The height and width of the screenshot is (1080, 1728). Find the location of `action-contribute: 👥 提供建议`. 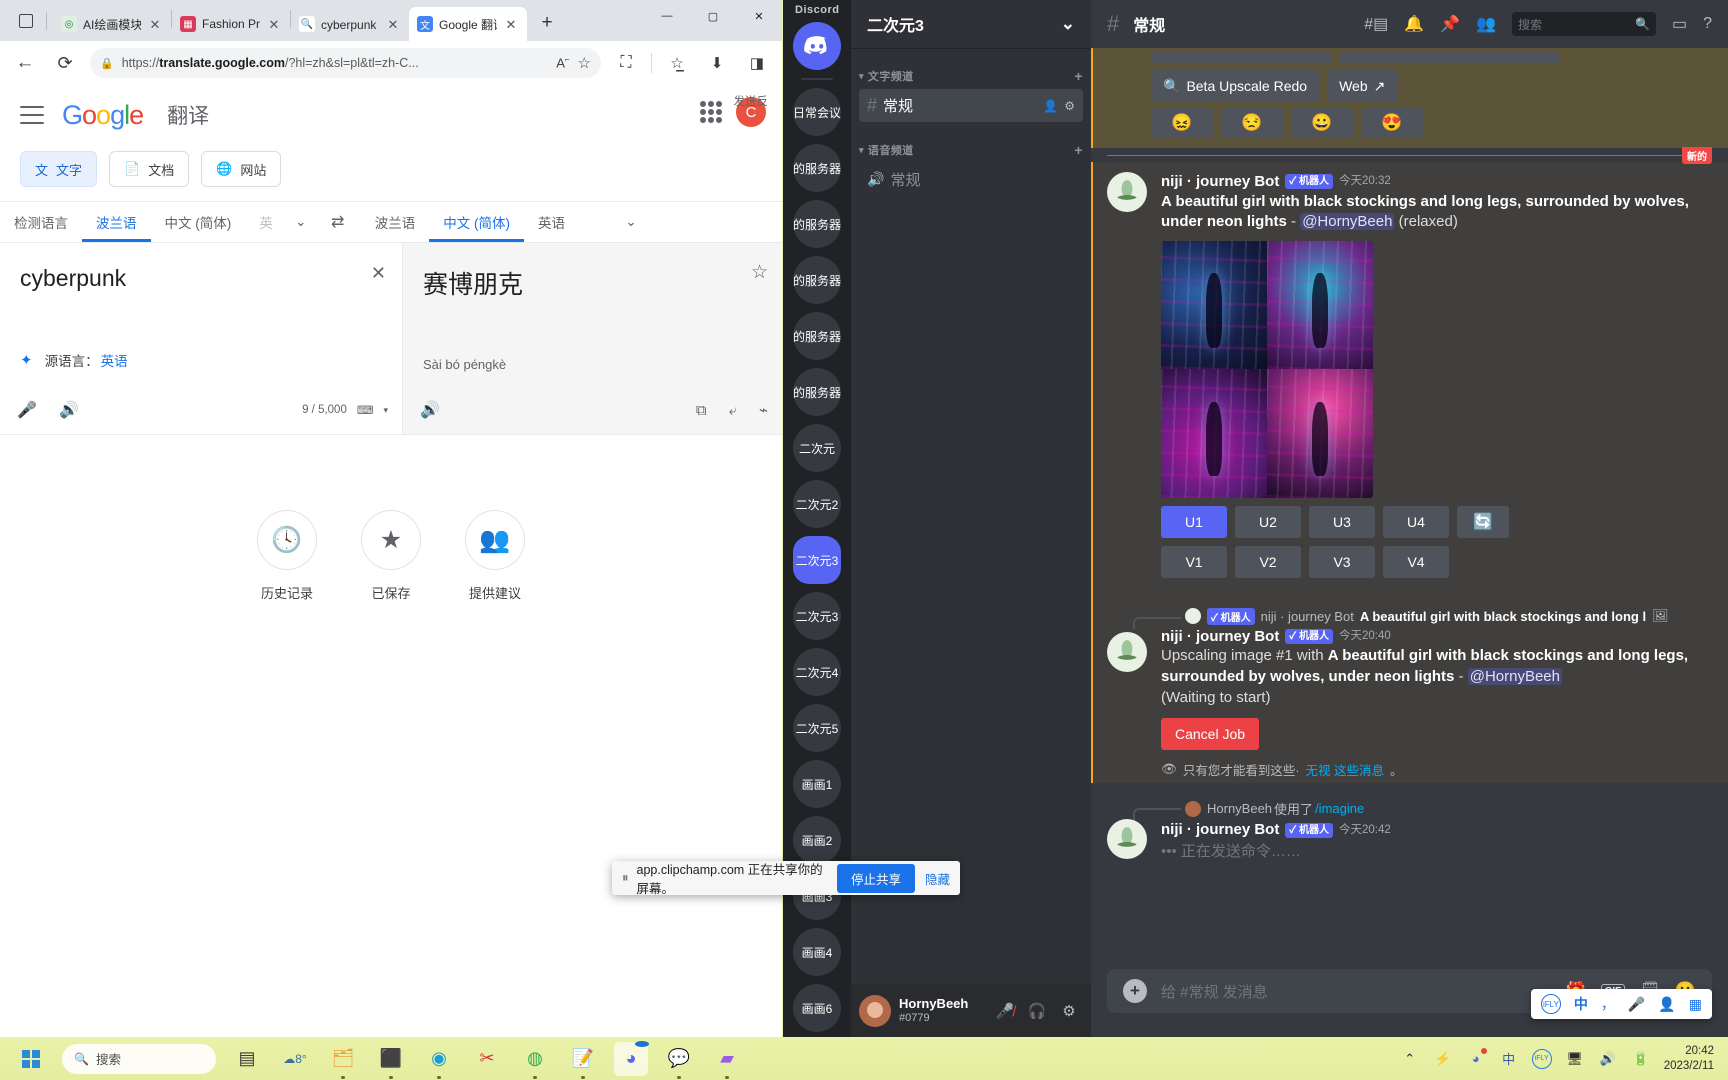

action-contribute: 👥 提供建议 is located at coordinates (495, 556).